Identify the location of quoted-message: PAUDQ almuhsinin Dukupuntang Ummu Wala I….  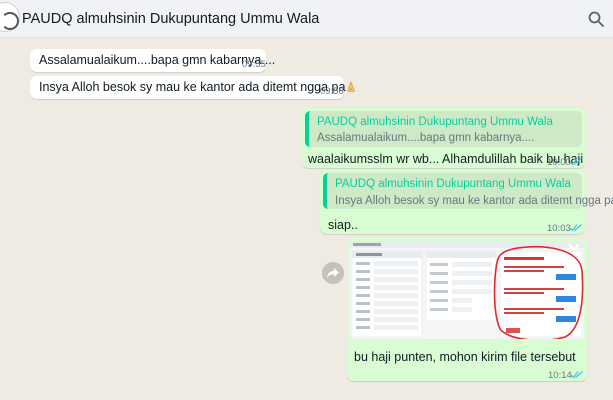
(468, 191).